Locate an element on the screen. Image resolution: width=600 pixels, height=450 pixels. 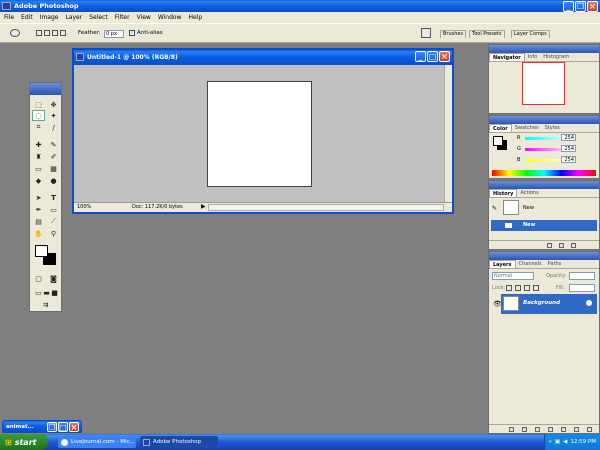
layer-row-background: Background is located at coordinates (549, 304).